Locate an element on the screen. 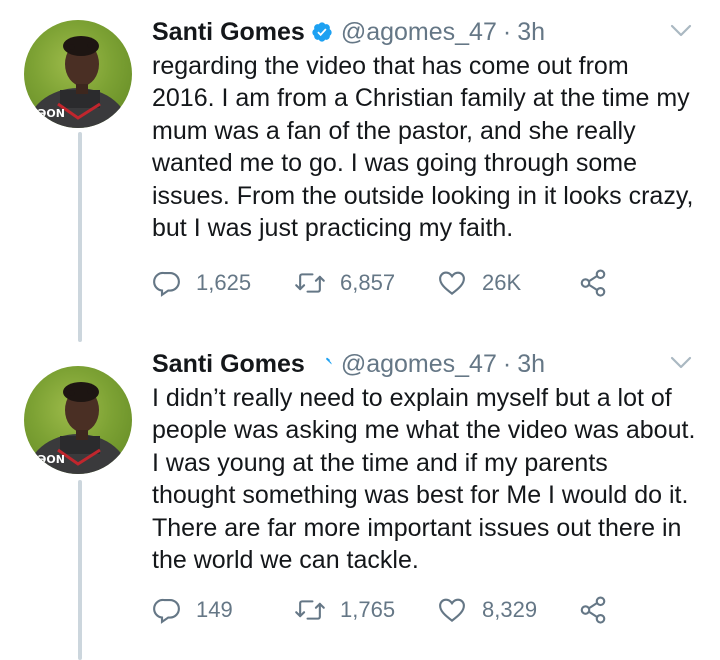 Image resolution: width=720 pixels, height=660 pixels. like-button: 8,329 is located at coordinates (507, 610).